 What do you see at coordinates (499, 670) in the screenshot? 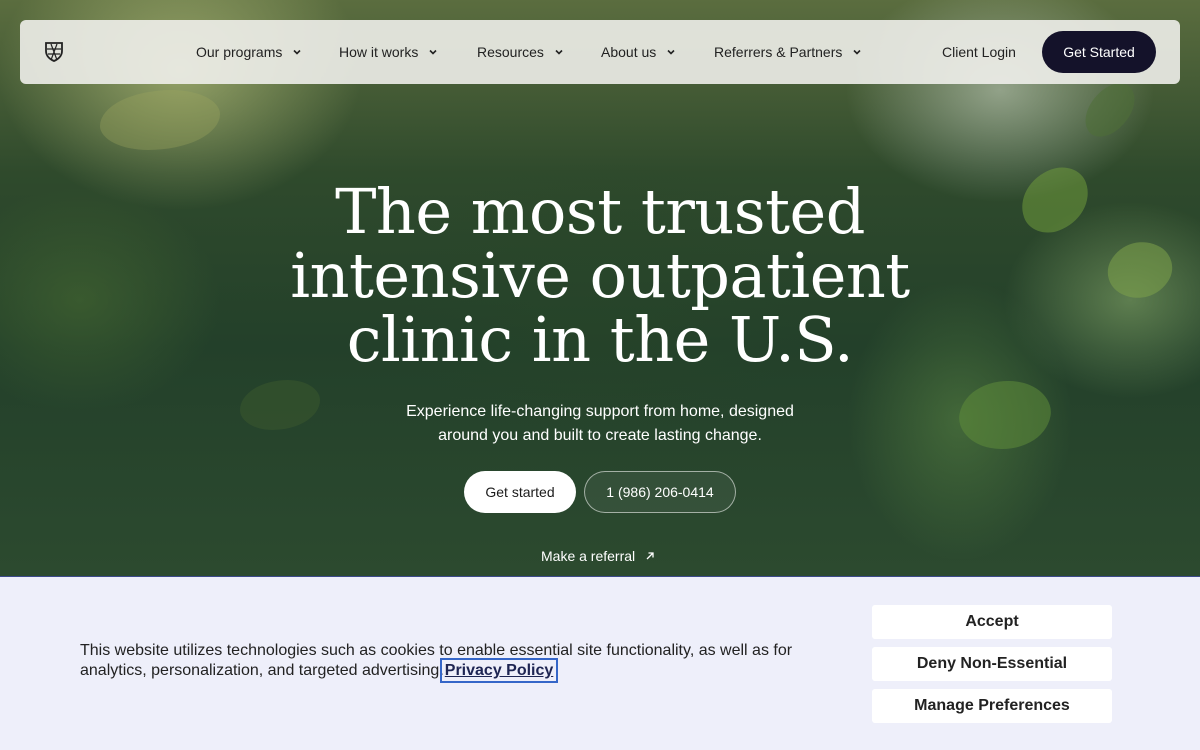
I see `privacy-policy-link: Privacy Policy` at bounding box center [499, 670].